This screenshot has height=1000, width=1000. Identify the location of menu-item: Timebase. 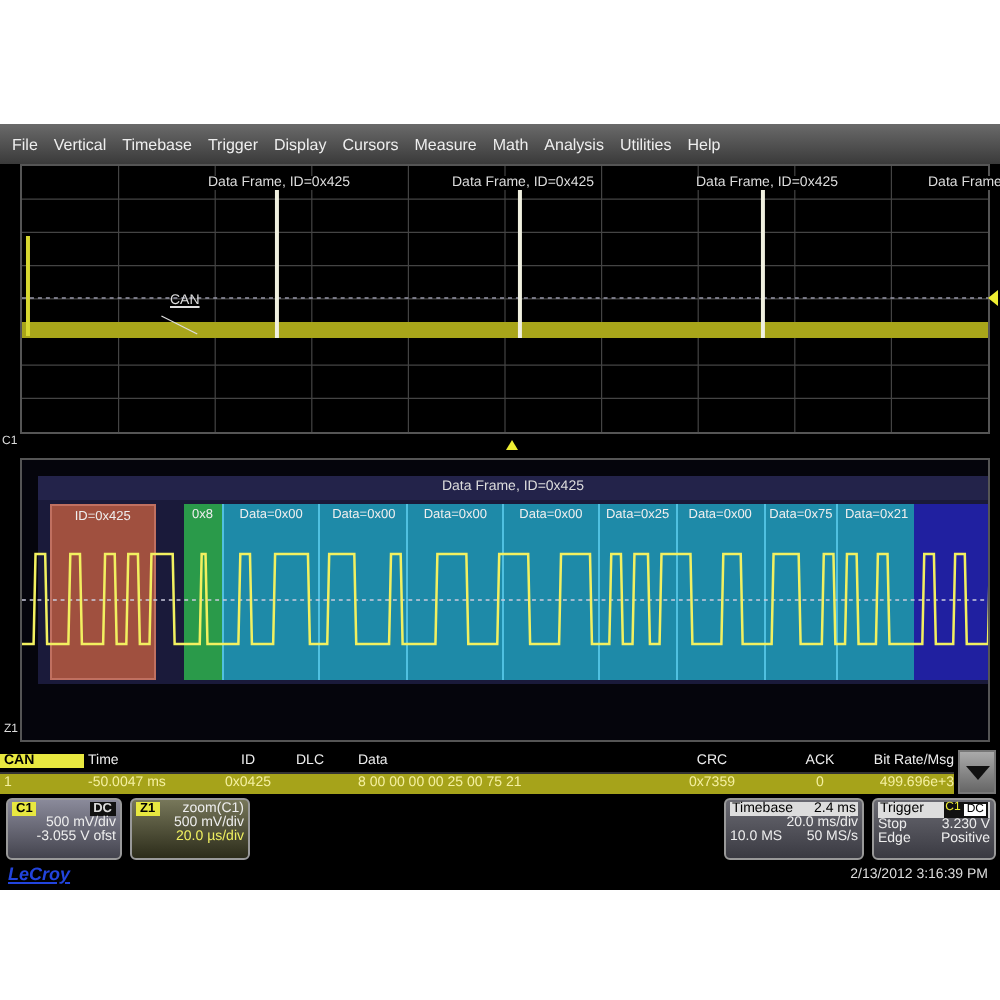
(157, 144).